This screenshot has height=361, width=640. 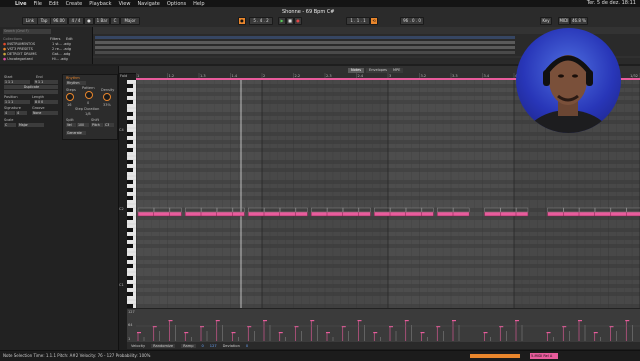 What do you see at coordinates (10, 125) in the screenshot?
I see `scale-key-field: C` at bounding box center [10, 125].